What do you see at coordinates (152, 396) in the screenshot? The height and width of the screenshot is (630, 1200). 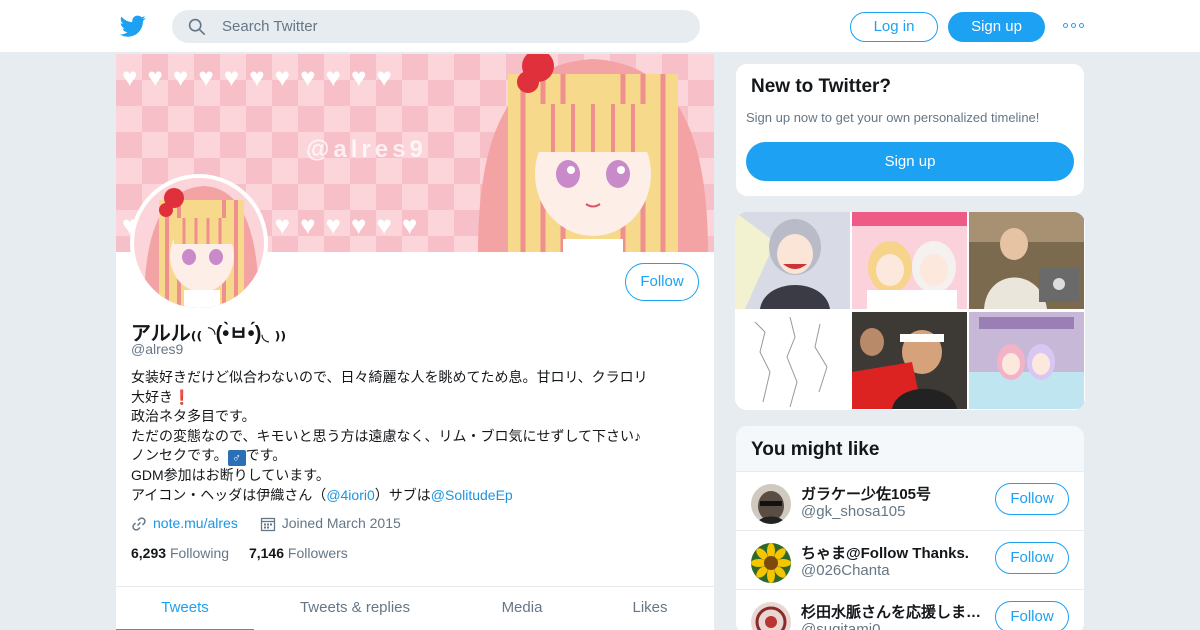 I see `bio-text: 大好き` at bounding box center [152, 396].